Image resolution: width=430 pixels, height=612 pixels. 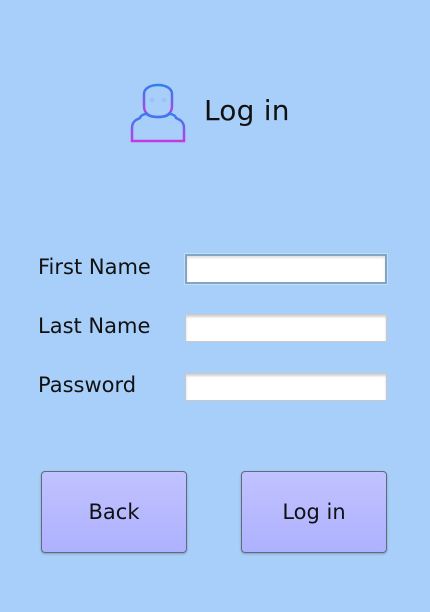 What do you see at coordinates (158, 113) in the screenshot?
I see `user-avatar-icon` at bounding box center [158, 113].